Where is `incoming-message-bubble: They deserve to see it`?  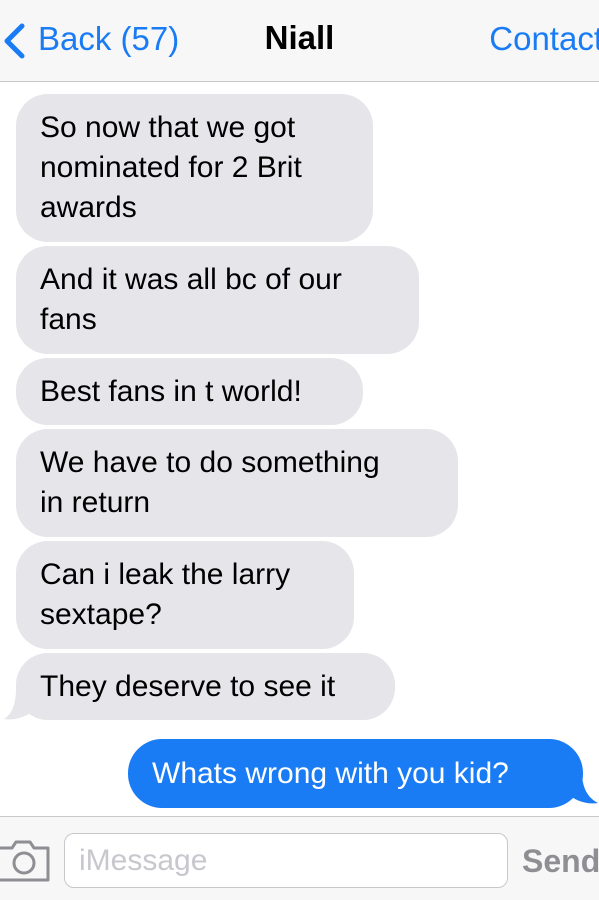 incoming-message-bubble: They deserve to see it is located at coordinates (205, 686).